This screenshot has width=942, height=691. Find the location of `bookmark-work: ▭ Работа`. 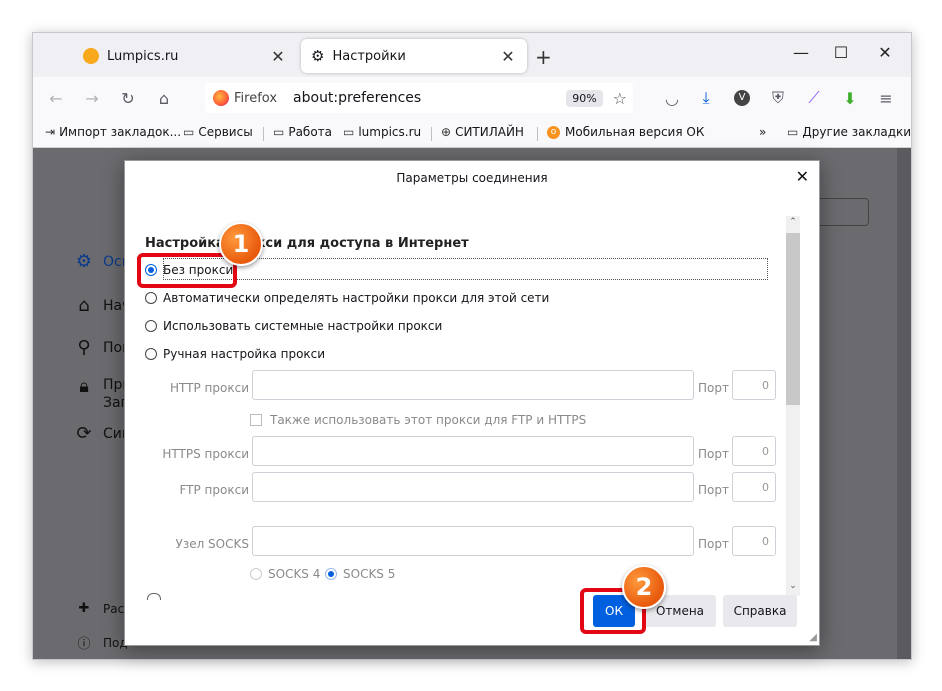

bookmark-work: ▭ Работа is located at coordinates (302, 132).